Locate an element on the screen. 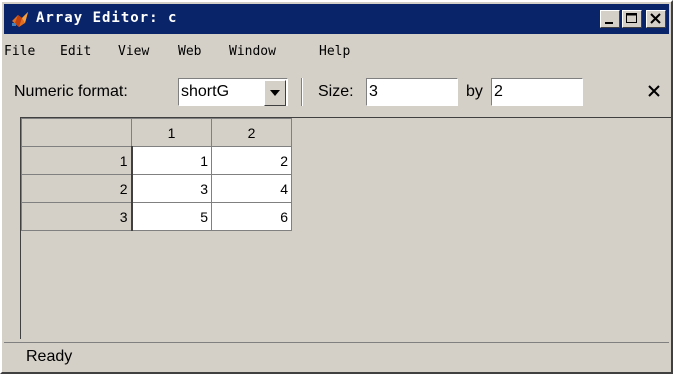 The width and height of the screenshot is (673, 374). table-row: 2 3 4 is located at coordinates (156, 188).